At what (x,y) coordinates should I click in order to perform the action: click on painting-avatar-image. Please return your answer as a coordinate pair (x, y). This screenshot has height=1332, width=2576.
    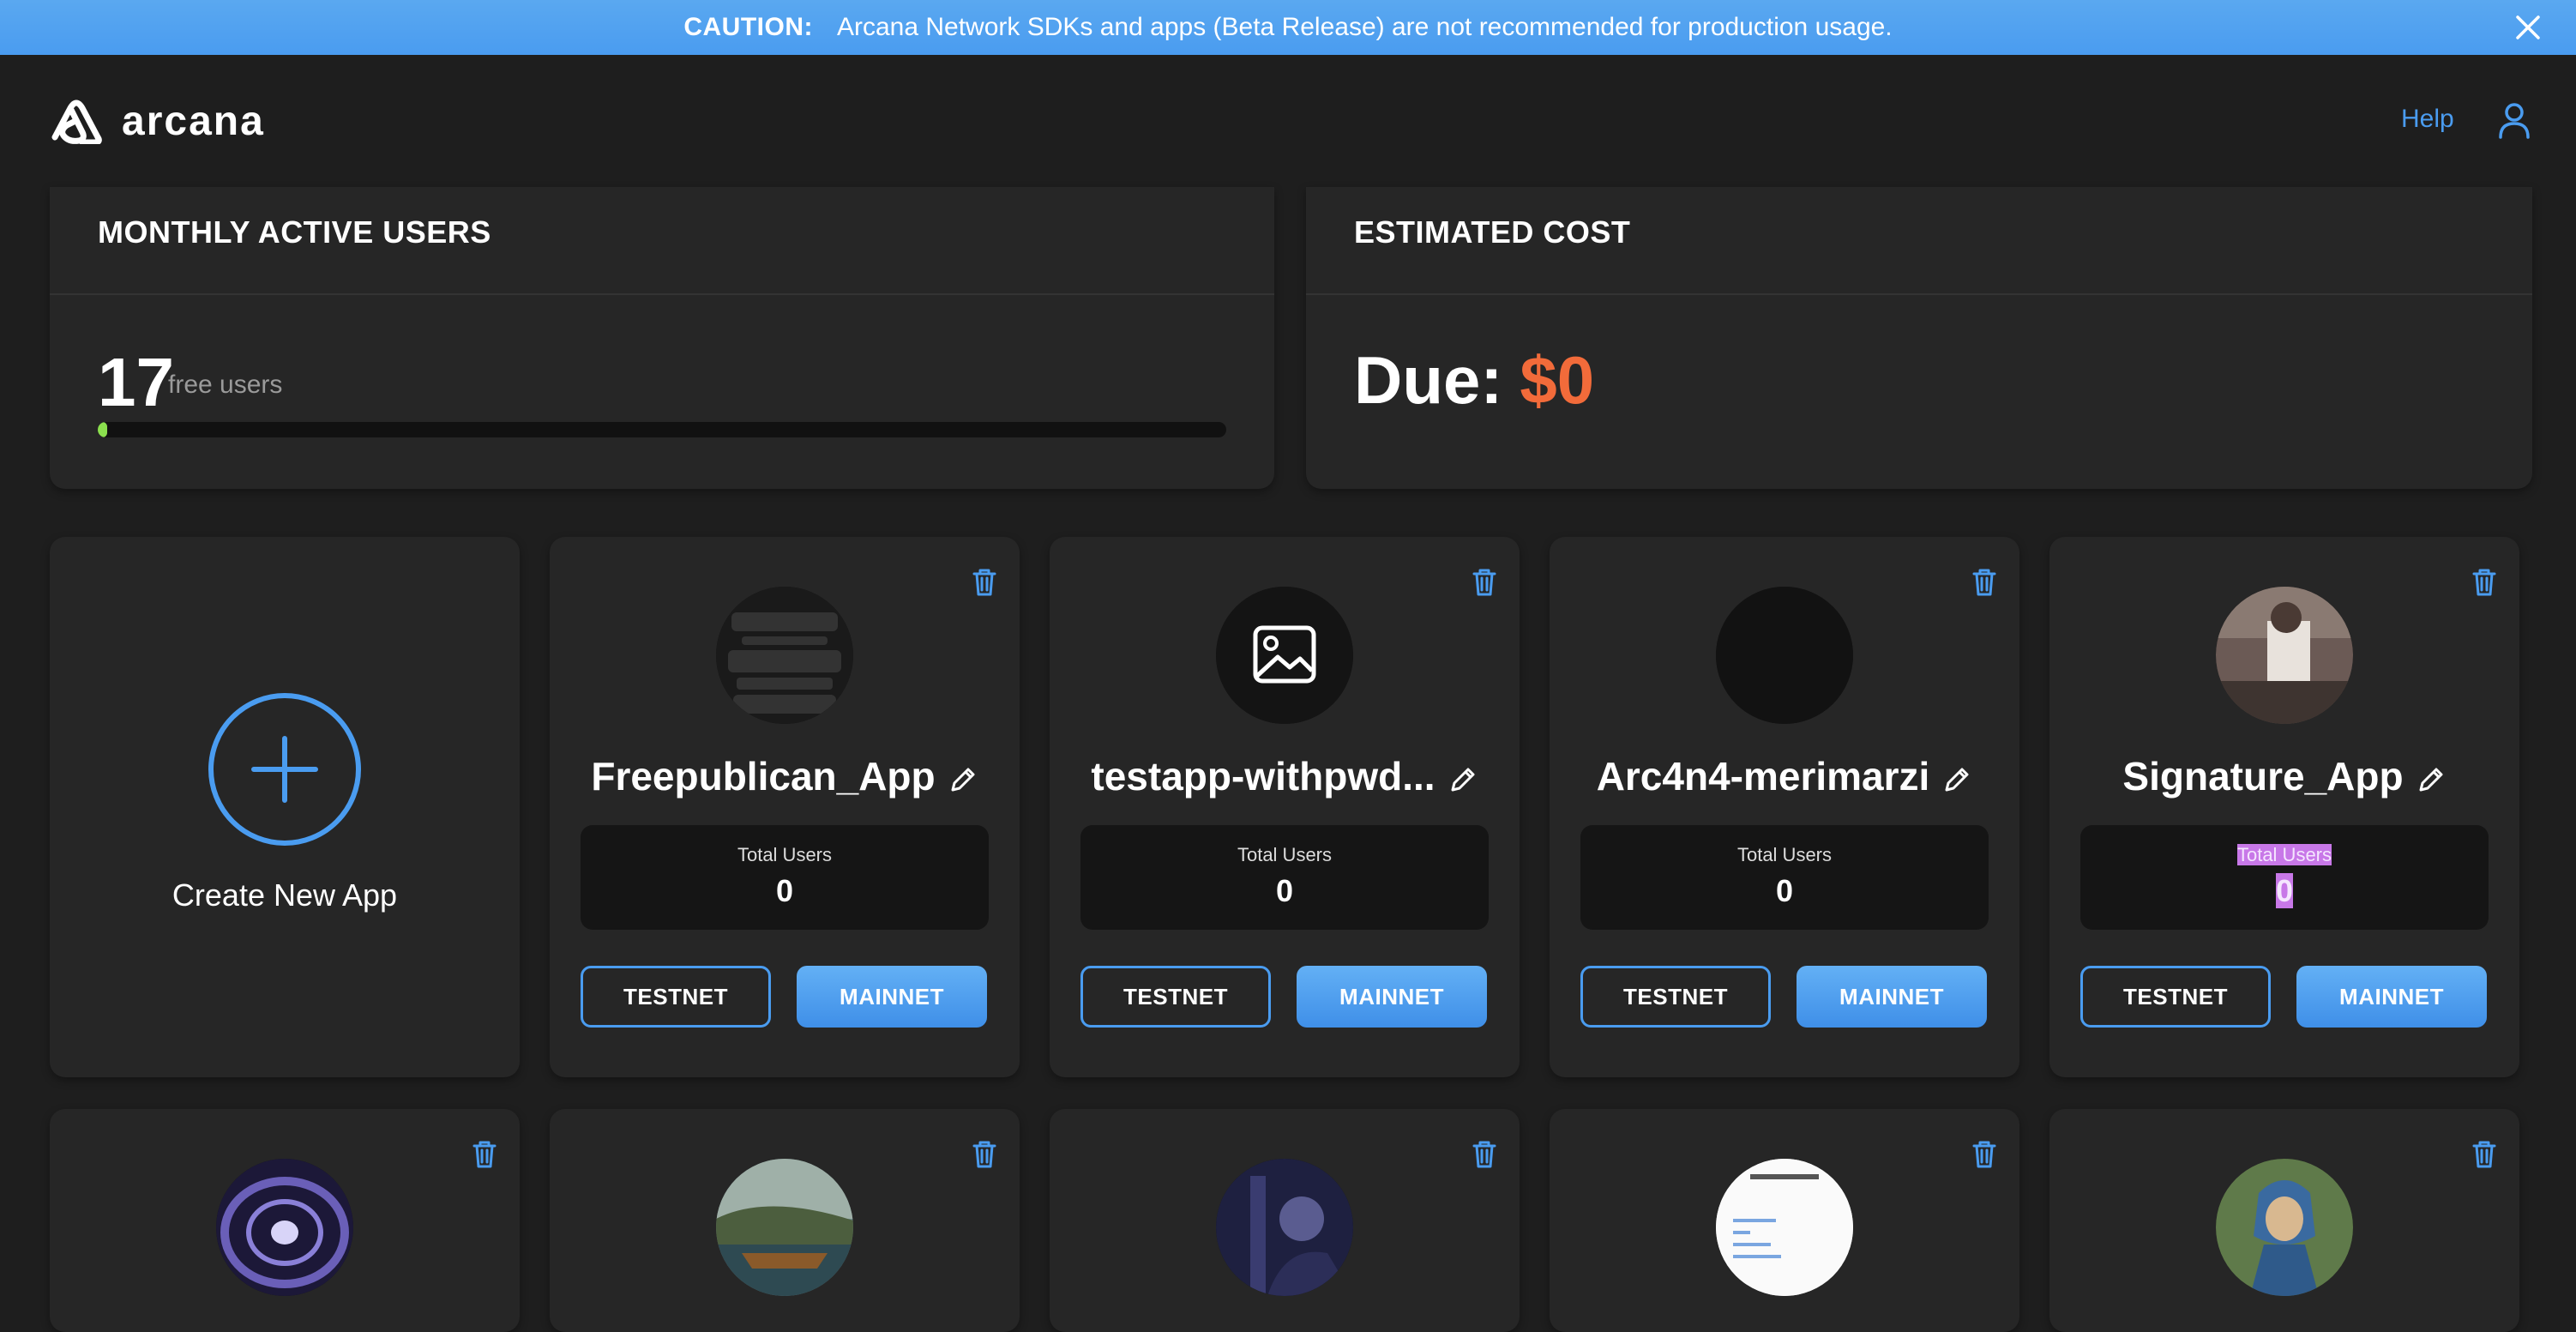
    Looking at the image, I should click on (784, 1227).